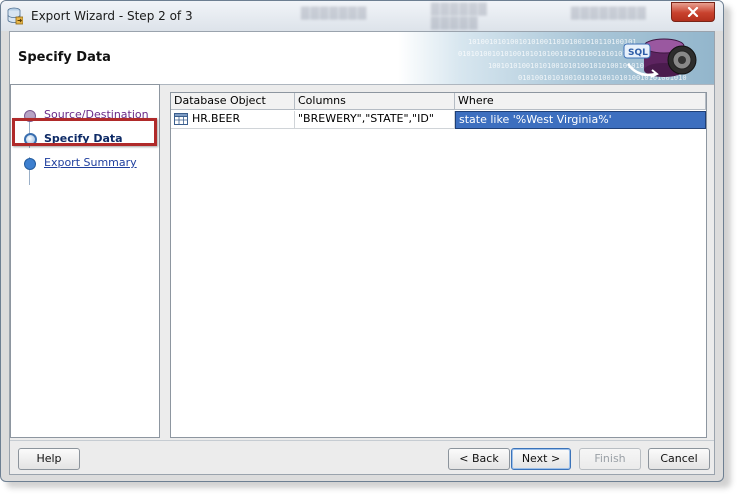 Image resolution: width=739 pixels, height=495 pixels. I want to click on cell-where: state like '%West Virginia%', so click(580, 120).